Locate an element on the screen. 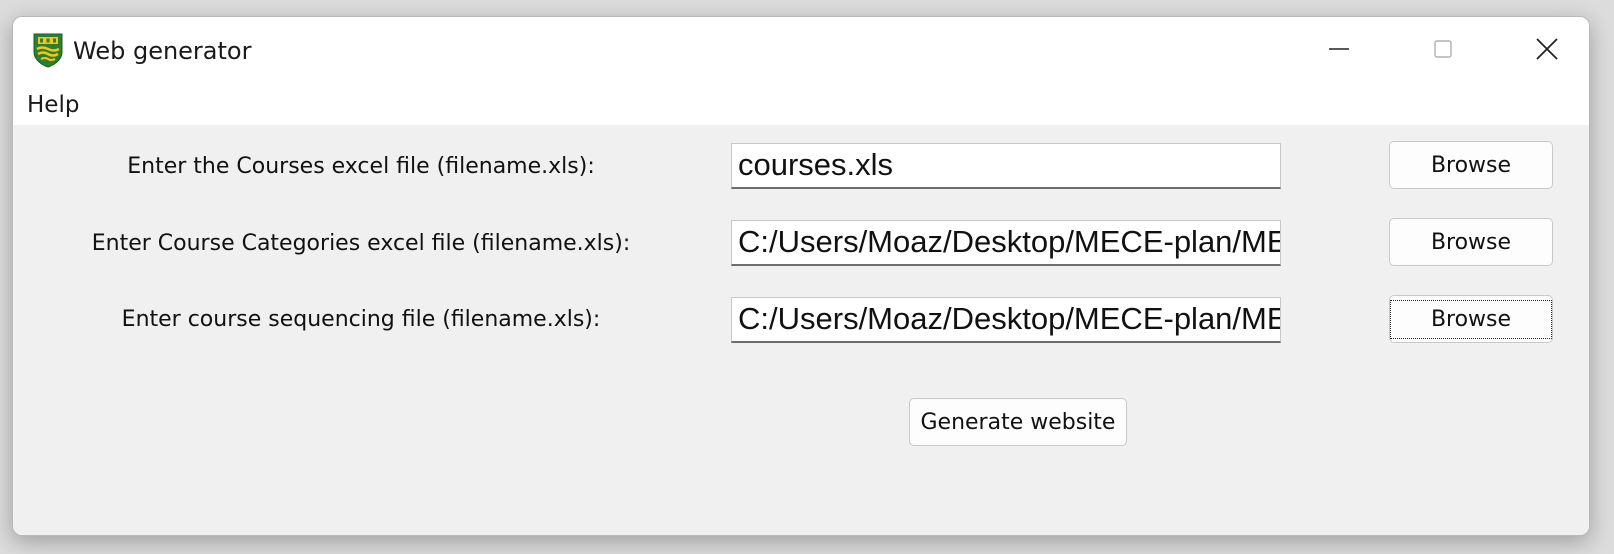 This screenshot has width=1614, height=554. close-icon is located at coordinates (1547, 49).